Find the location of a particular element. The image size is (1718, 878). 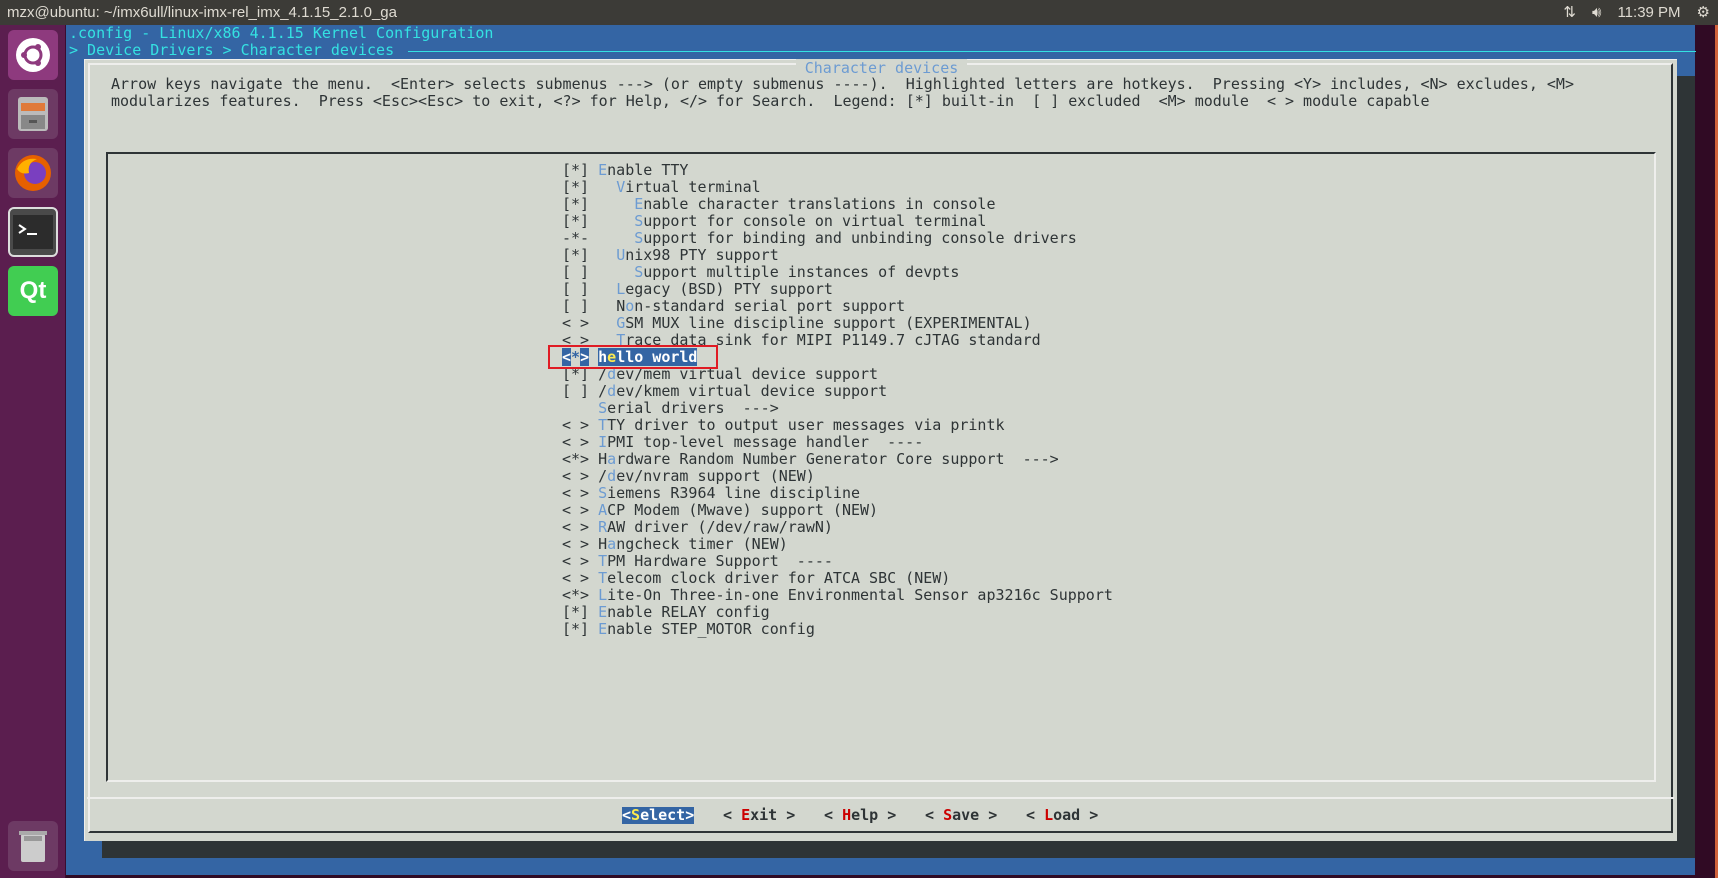

hotkey: o is located at coordinates (630, 306).